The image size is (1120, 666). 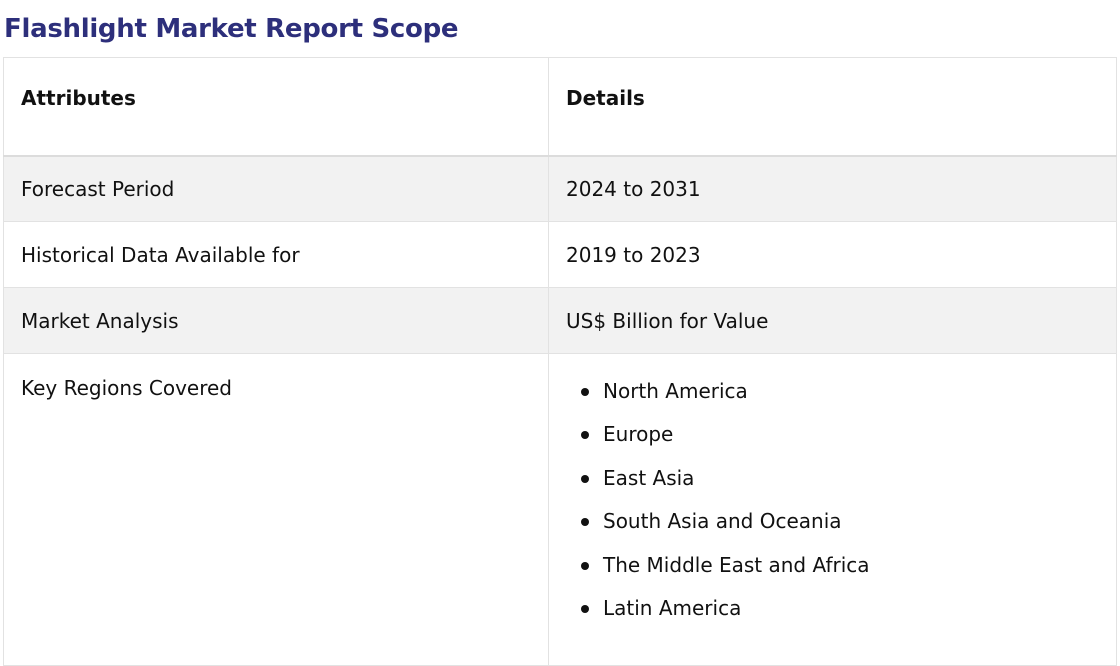 What do you see at coordinates (832, 320) in the screenshot?
I see `row-details-market-analysis: US$ Billion for Value` at bounding box center [832, 320].